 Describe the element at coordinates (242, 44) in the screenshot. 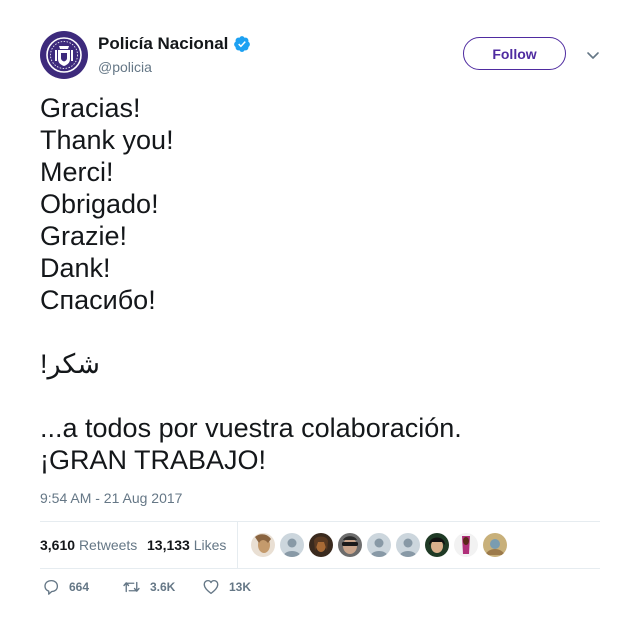

I see `verified-badge-icon` at that location.